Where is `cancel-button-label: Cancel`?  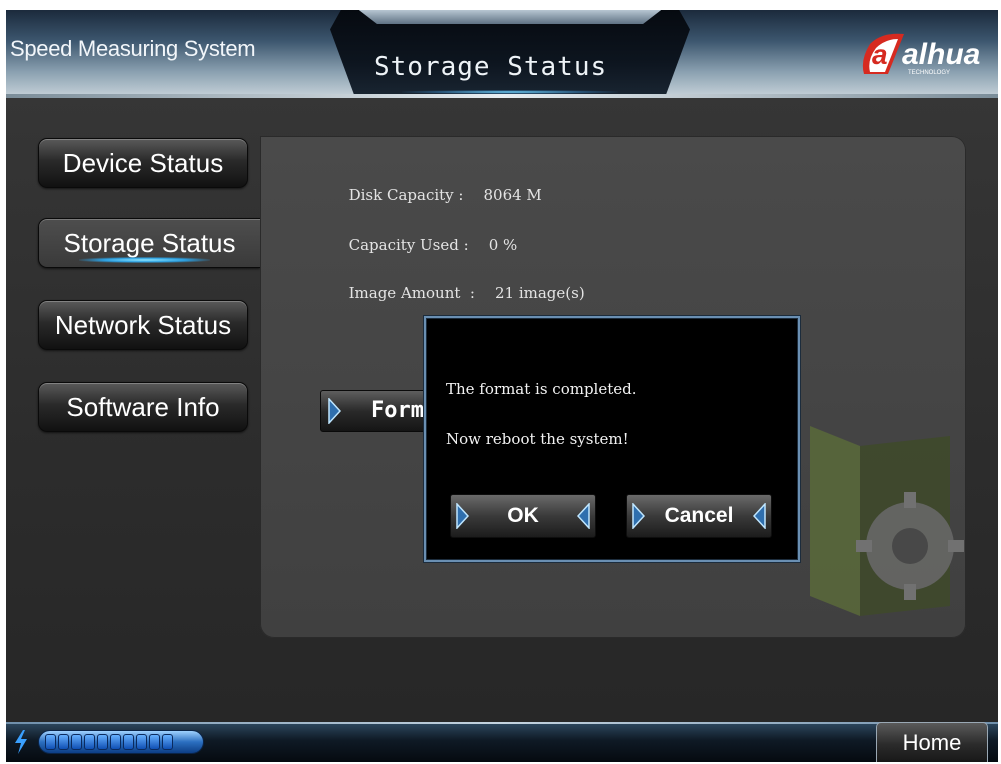
cancel-button-label: Cancel is located at coordinates (699, 515).